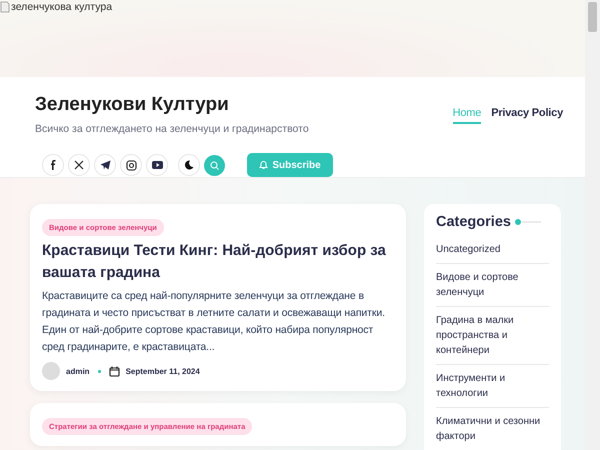 The image size is (600, 450). What do you see at coordinates (492, 429) in the screenshot?
I see `category-link: Климатични и сезонни фактори` at bounding box center [492, 429].